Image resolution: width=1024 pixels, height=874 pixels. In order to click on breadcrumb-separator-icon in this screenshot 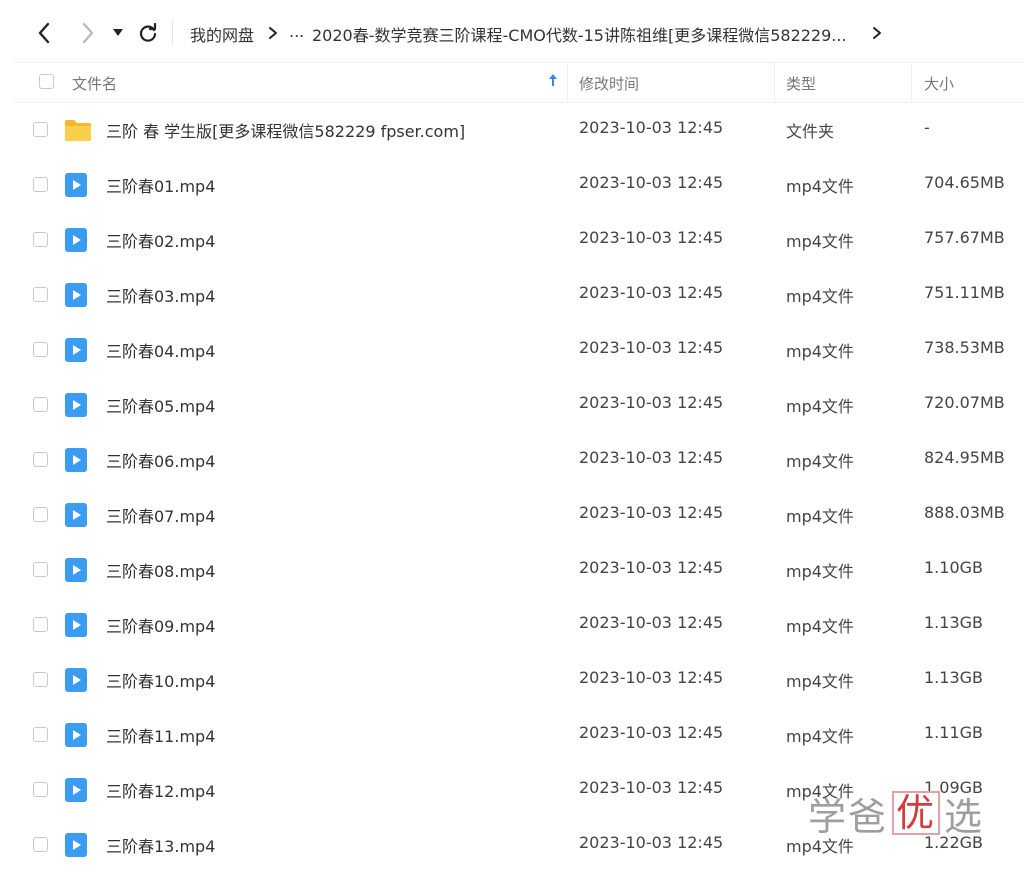, I will do `click(273, 33)`.